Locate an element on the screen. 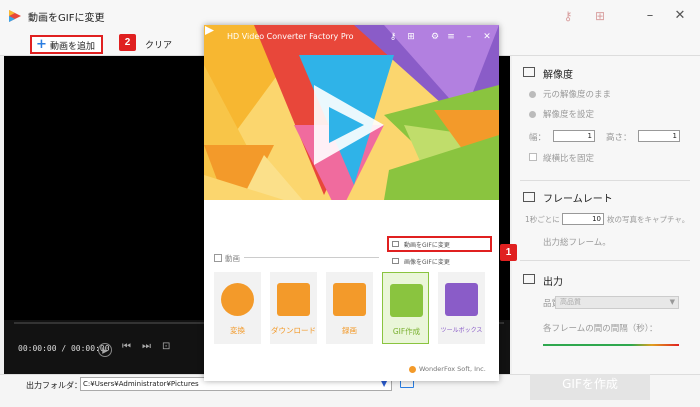 The height and width of the screenshot is (407, 700). add-video-button: + 動画を追加 is located at coordinates (66, 44).